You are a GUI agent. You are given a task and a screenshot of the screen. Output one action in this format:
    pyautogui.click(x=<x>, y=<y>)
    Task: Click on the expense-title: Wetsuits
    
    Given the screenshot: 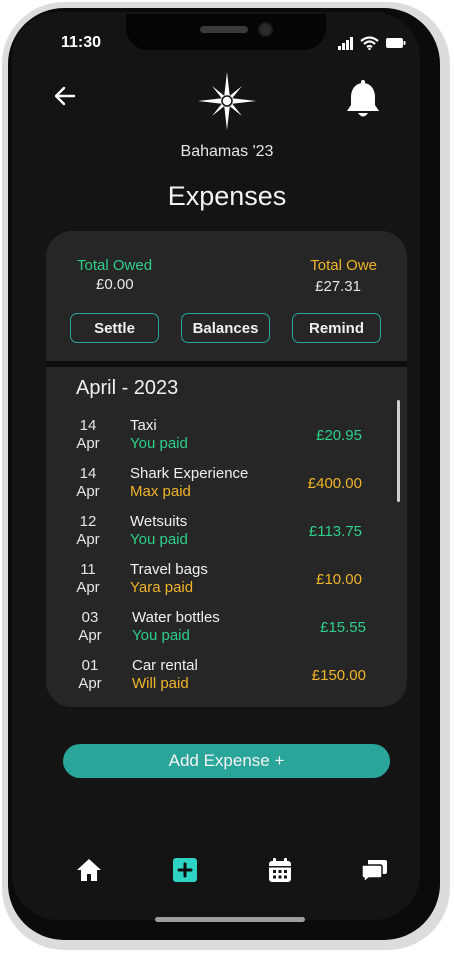 What is the action you would take?
    pyautogui.click(x=159, y=521)
    